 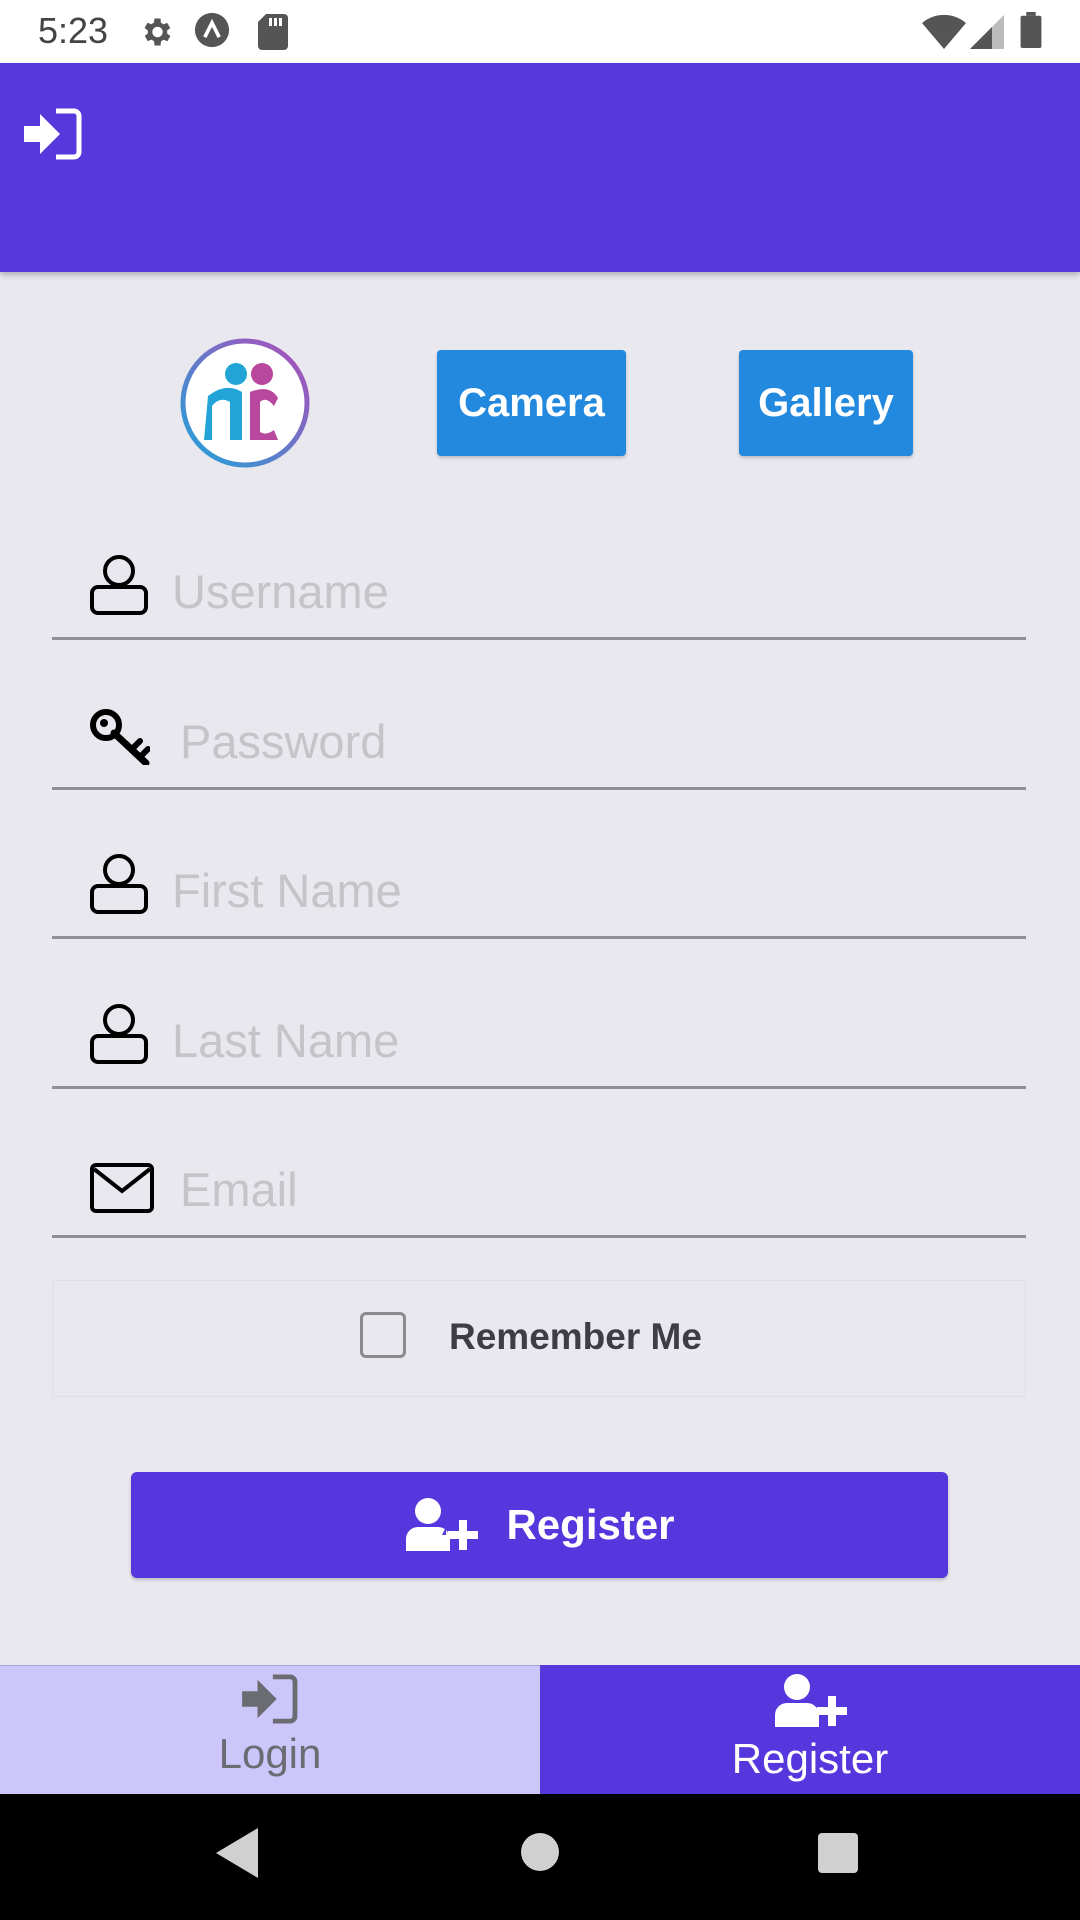 I want to click on password-input, so click(x=603, y=732).